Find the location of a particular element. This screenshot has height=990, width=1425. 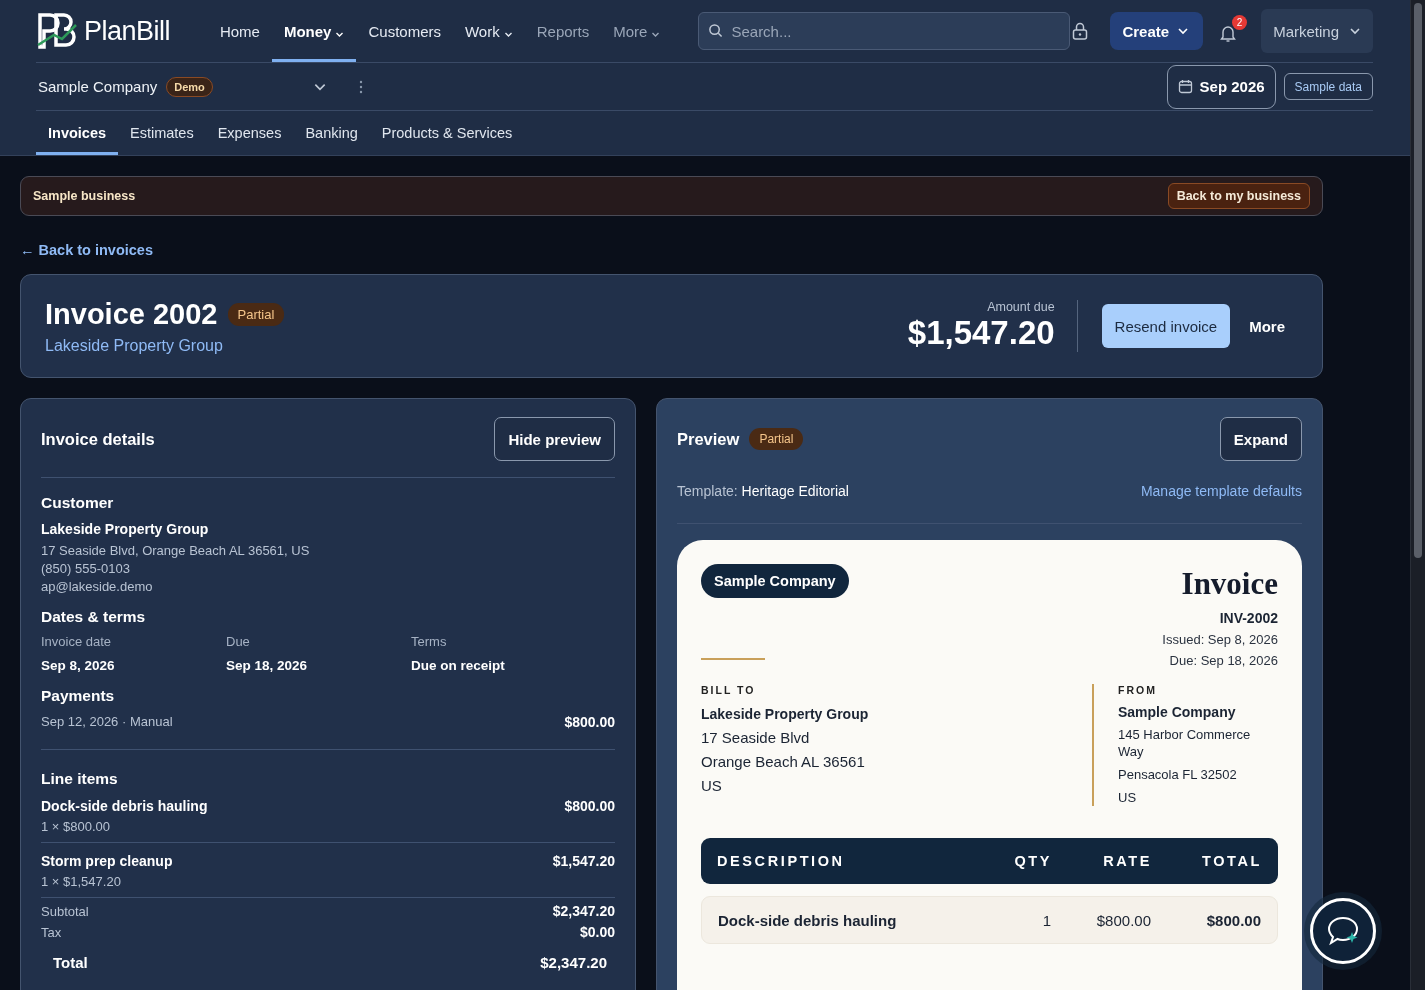

more-vertical-icon is located at coordinates (360, 86).